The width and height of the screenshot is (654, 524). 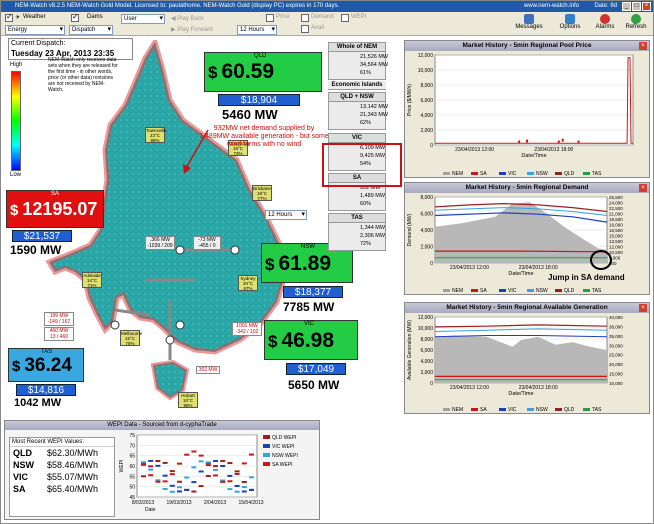 What do you see at coordinates (512, 291) in the screenshot?
I see `legend-label: VIC` at bounding box center [512, 291].